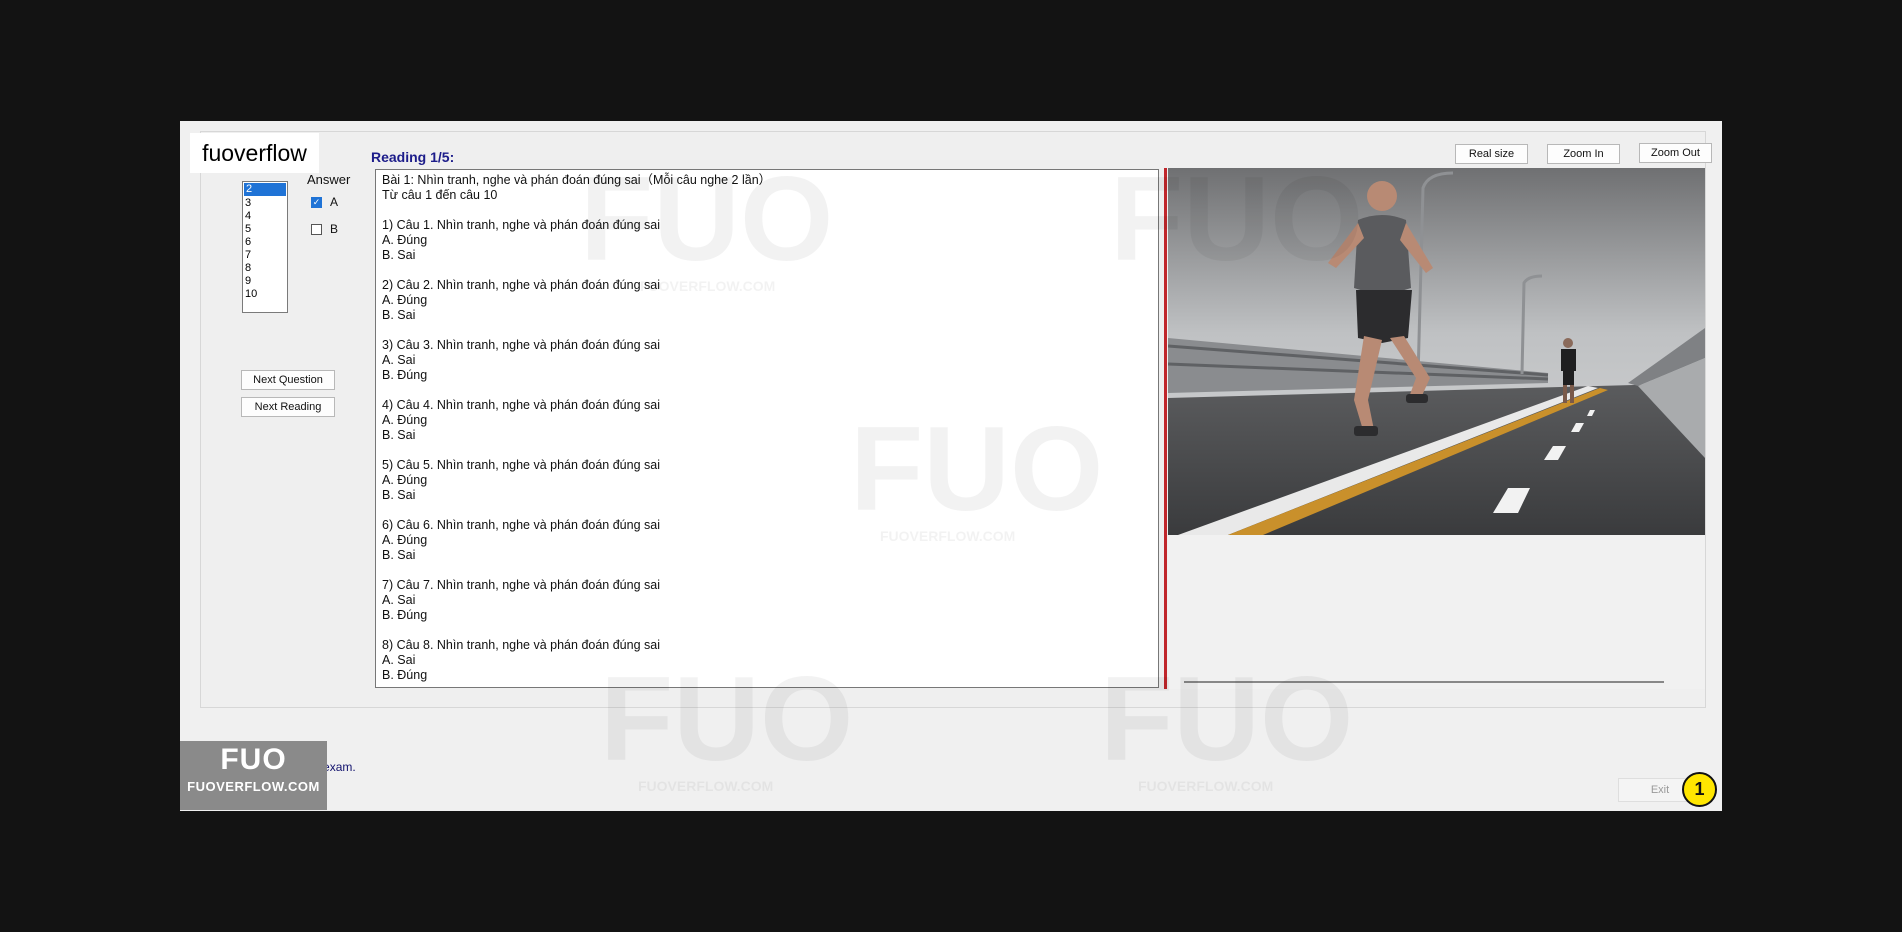 Image resolution: width=1902 pixels, height=932 pixels. Describe the element at coordinates (288, 407) in the screenshot. I see `next-reading-button: Next Reading` at that location.